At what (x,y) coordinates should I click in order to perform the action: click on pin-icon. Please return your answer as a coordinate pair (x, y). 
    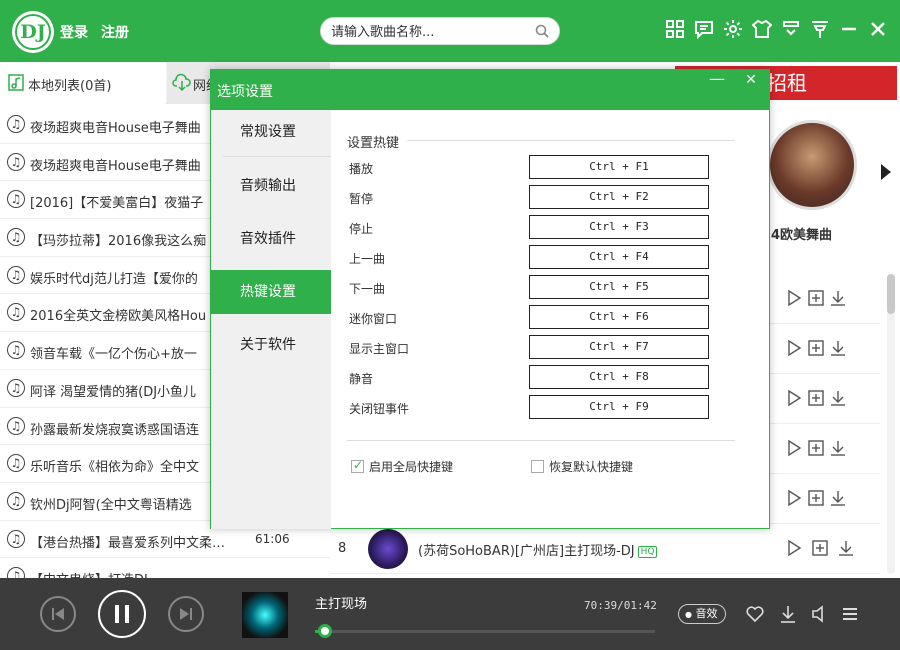
    Looking at the image, I should click on (821, 30).